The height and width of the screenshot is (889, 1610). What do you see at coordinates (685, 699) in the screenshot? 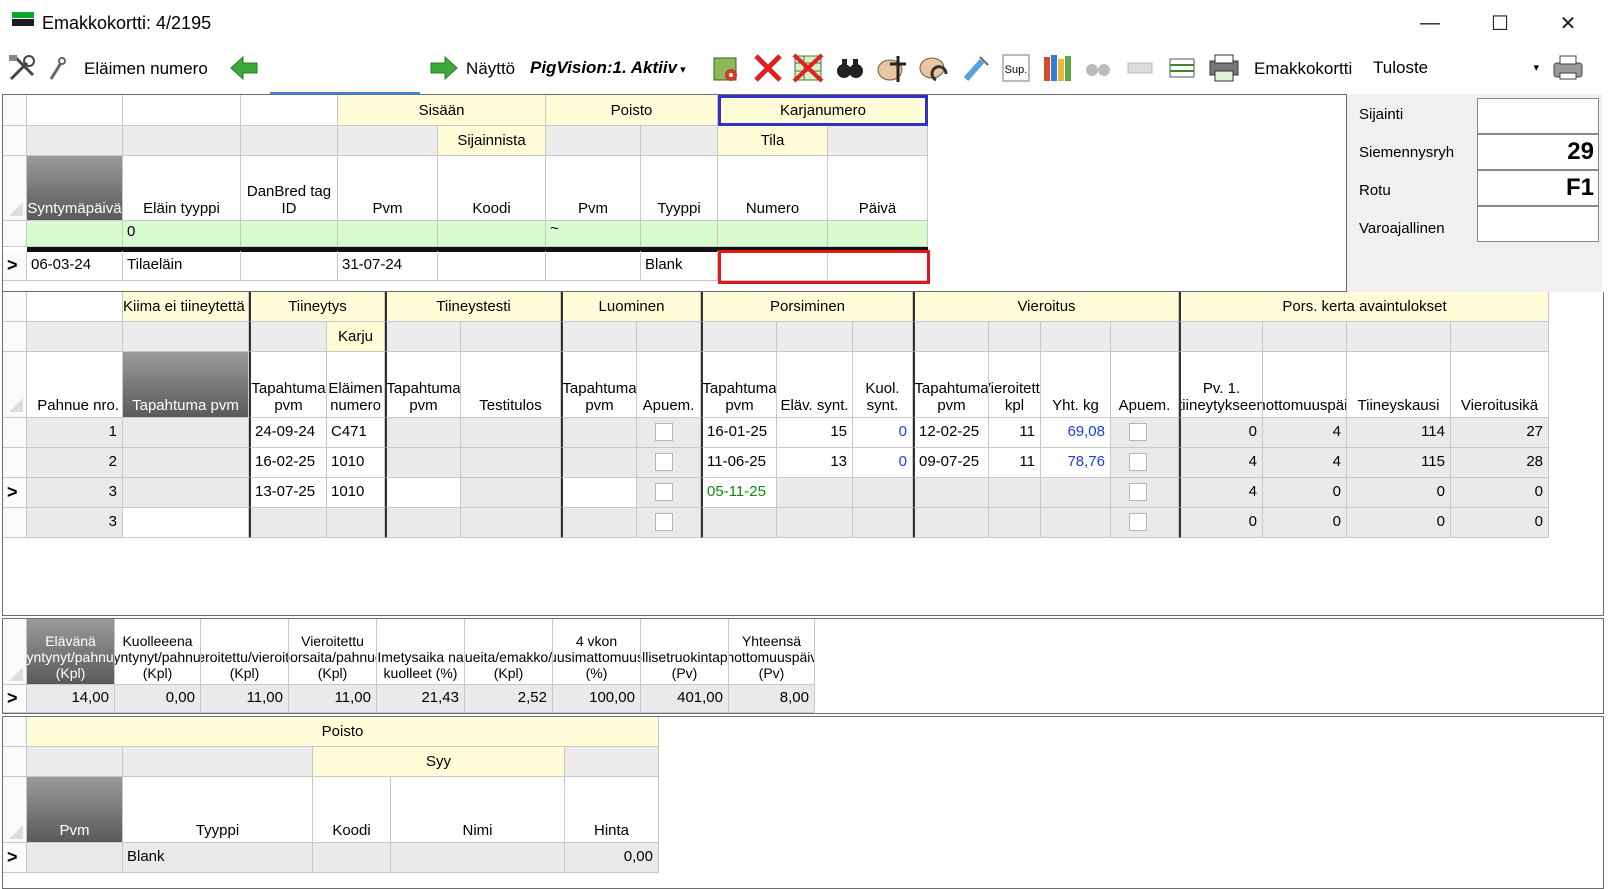
I see `summary-value-8: 401,00` at bounding box center [685, 699].